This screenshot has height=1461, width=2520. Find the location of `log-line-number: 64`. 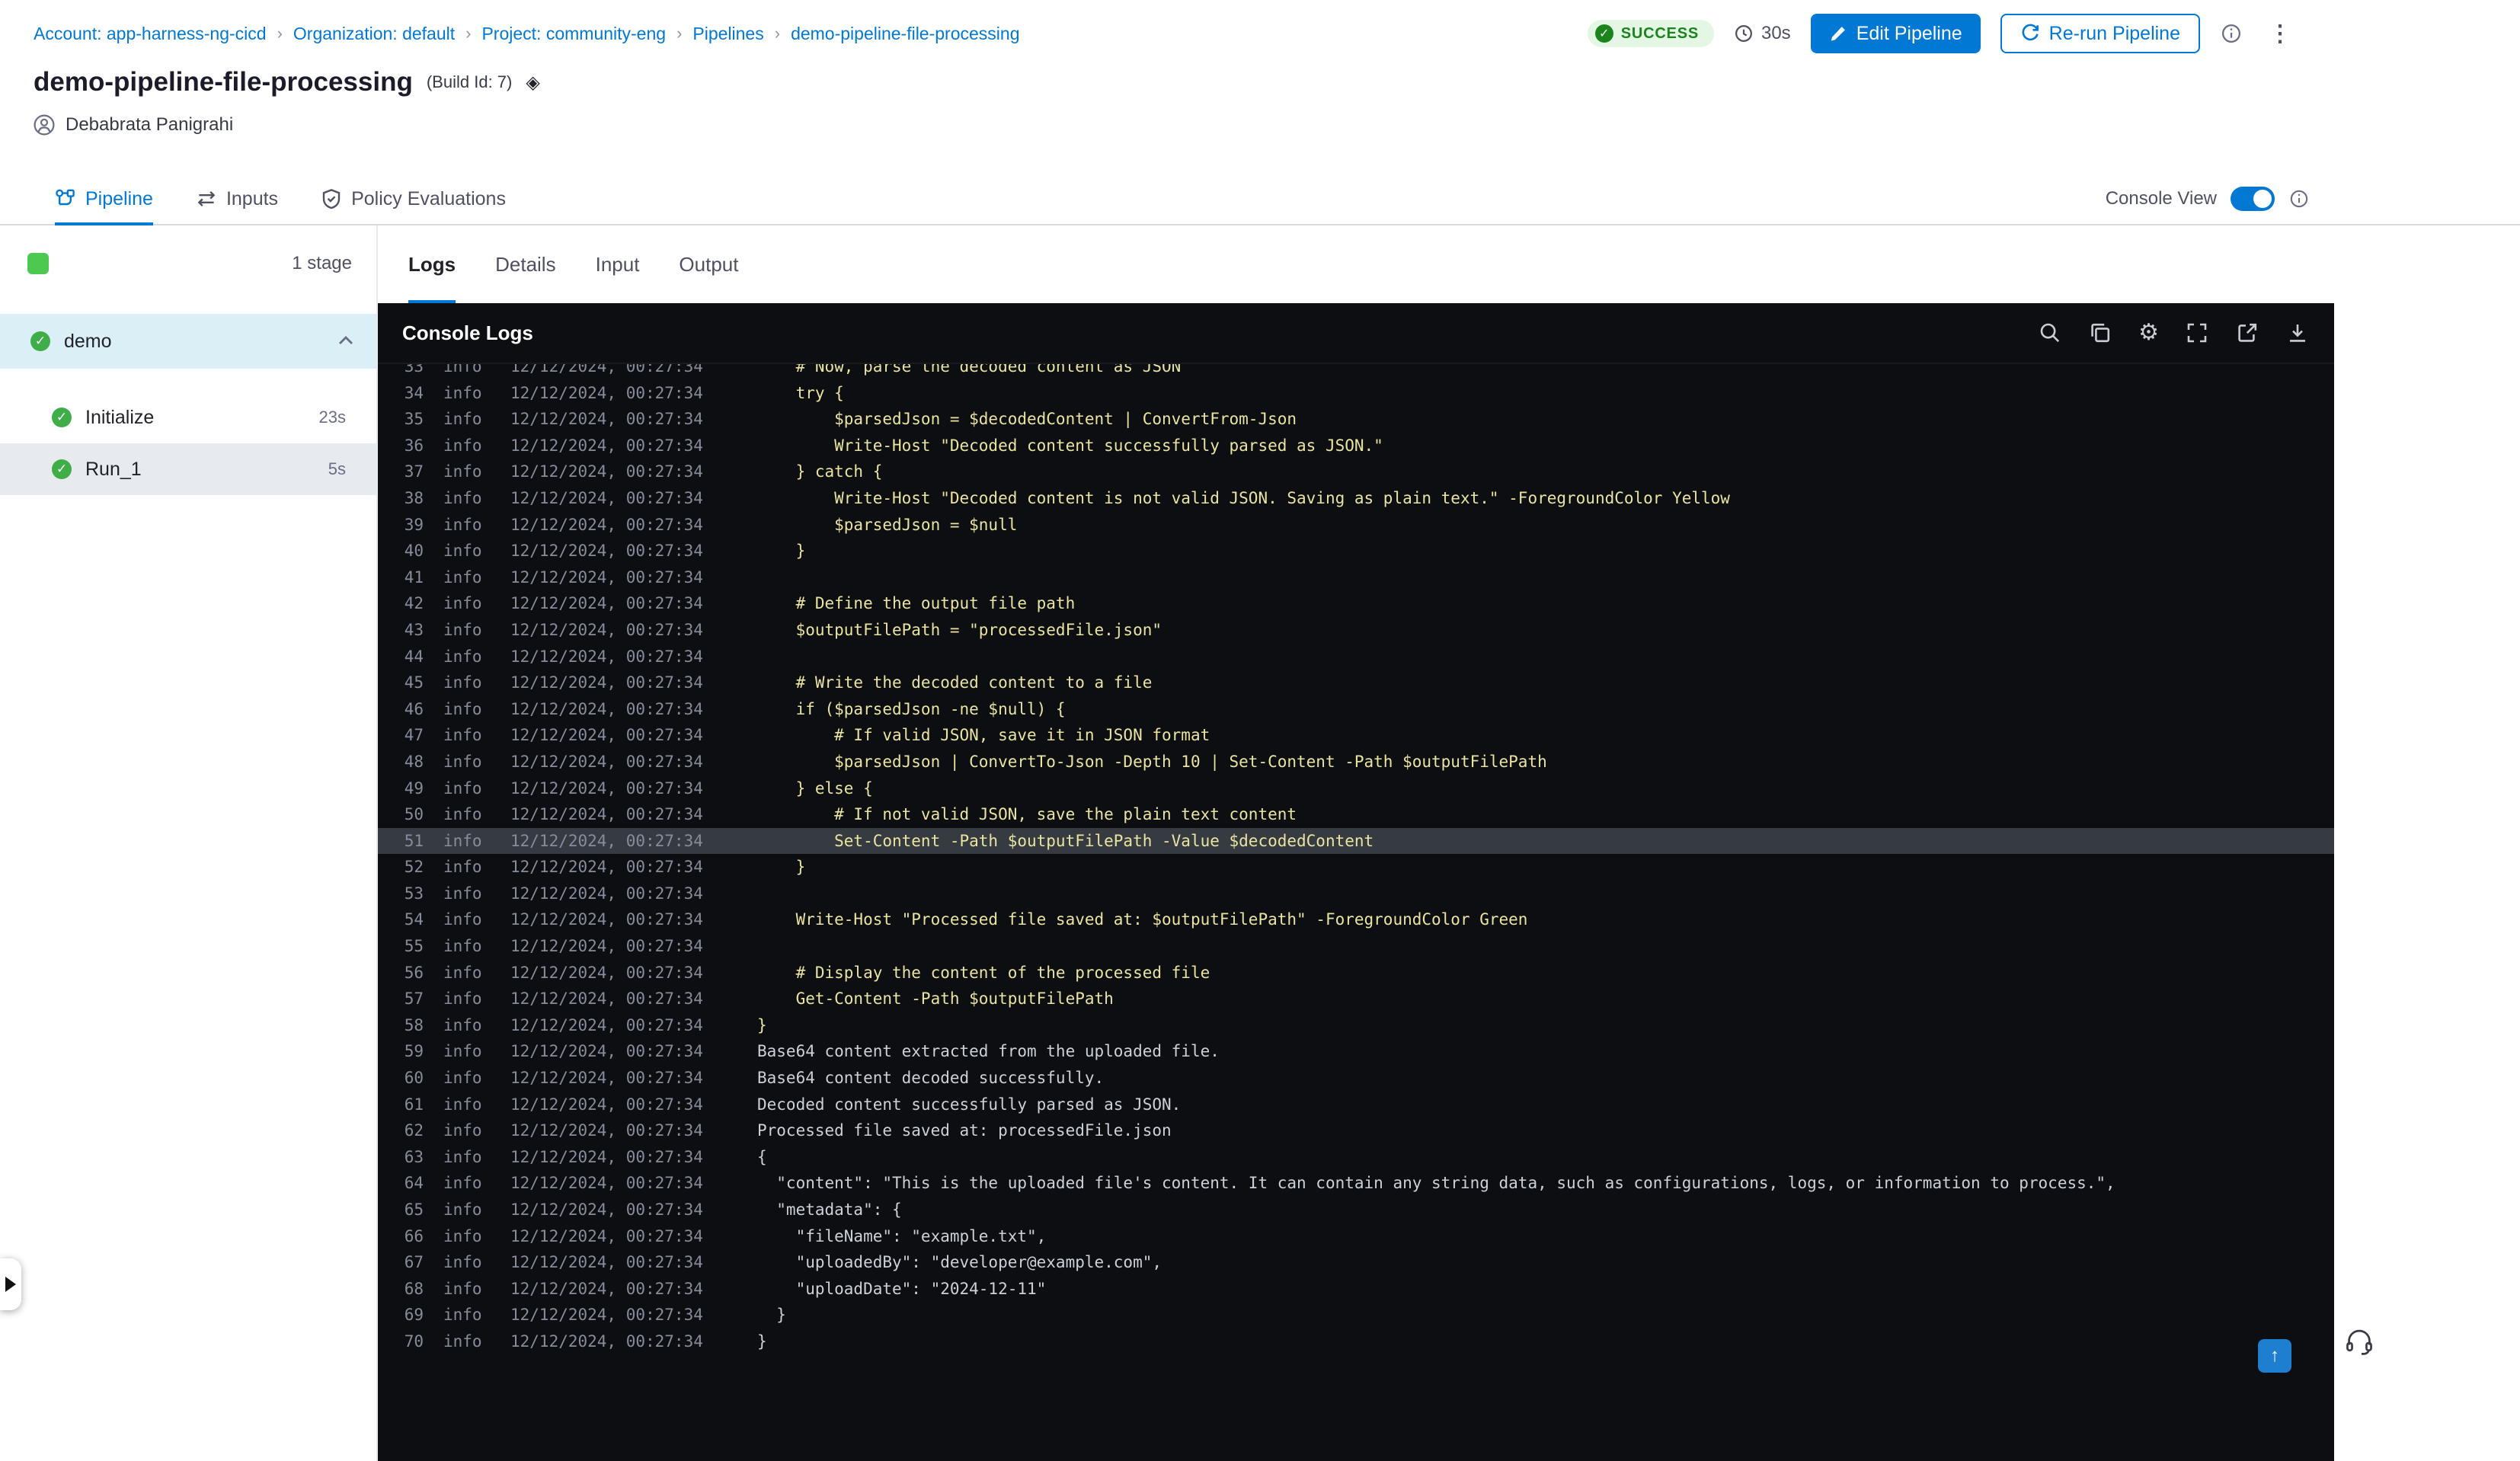

log-line-number: 64 is located at coordinates (414, 1183).